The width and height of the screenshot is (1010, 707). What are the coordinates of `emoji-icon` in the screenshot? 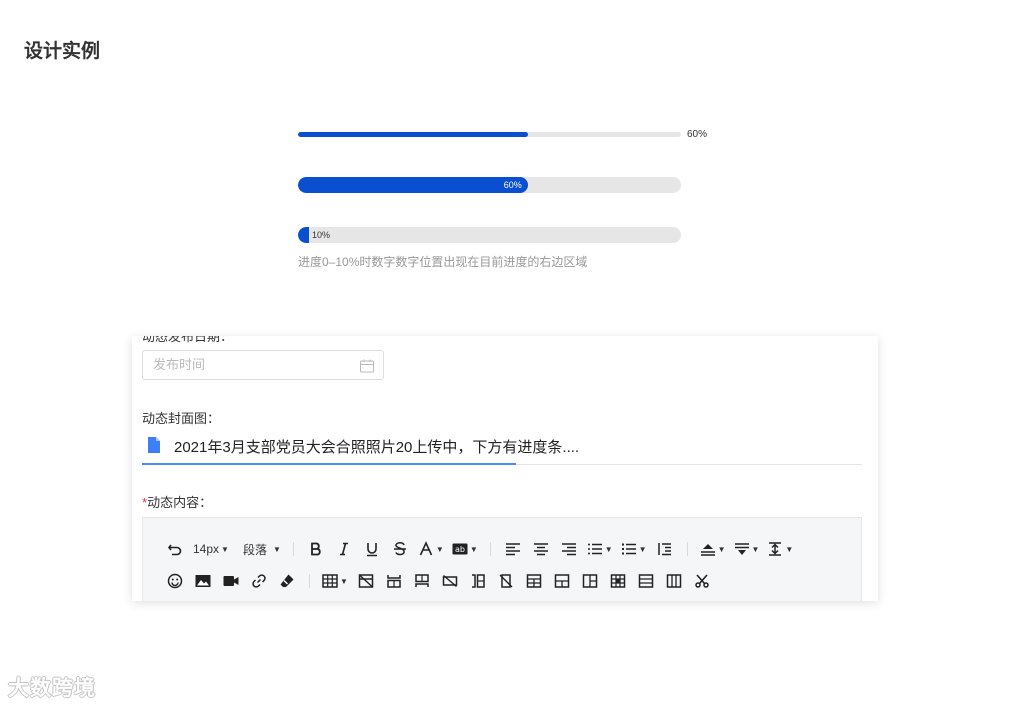 It's located at (175, 581).